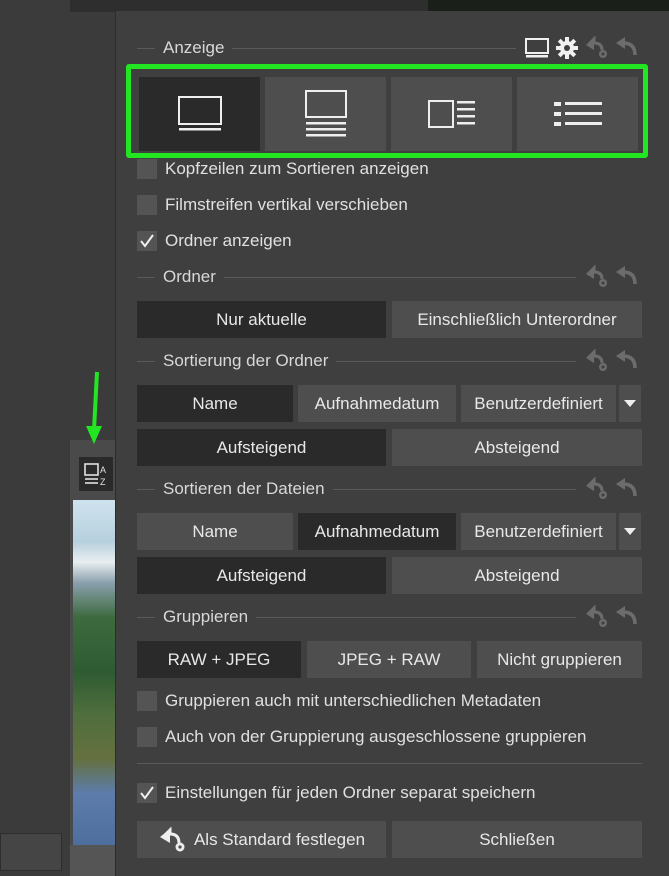  Describe the element at coordinates (517, 319) in the screenshot. I see `folders-include-subfolders-button: Einschließlich Unterordner` at that location.